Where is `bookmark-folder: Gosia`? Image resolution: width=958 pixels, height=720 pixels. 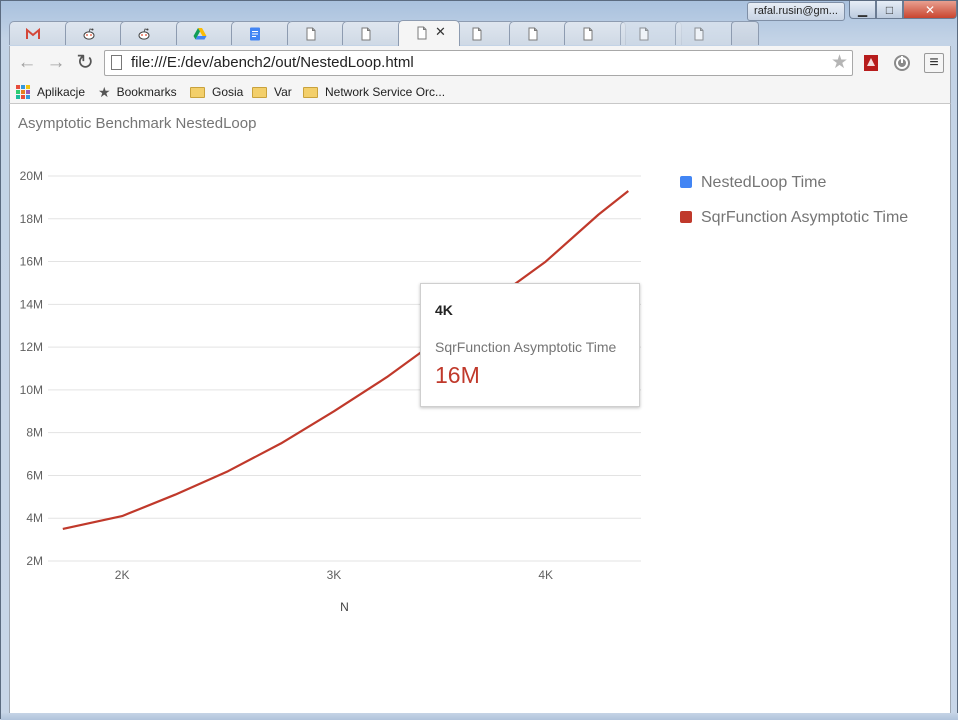 bookmark-folder: Gosia is located at coordinates (216, 92).